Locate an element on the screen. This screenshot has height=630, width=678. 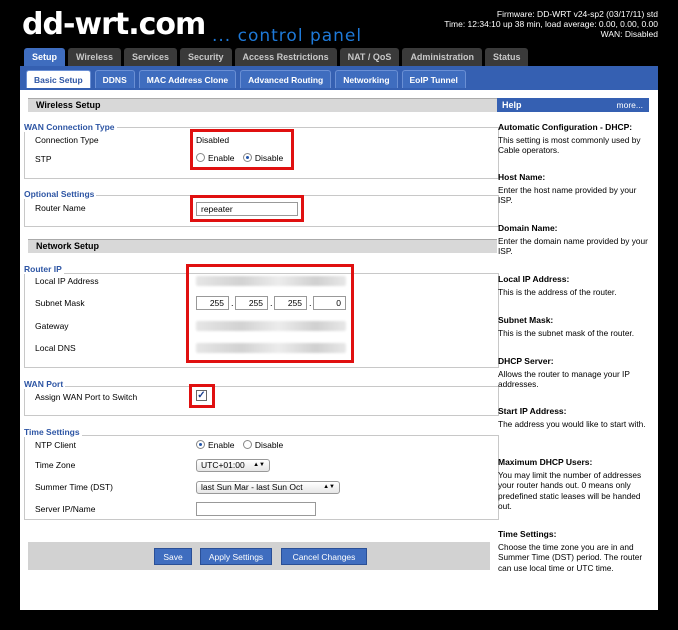
local-ip-label: Local IP Address is located at coordinates (67, 281).